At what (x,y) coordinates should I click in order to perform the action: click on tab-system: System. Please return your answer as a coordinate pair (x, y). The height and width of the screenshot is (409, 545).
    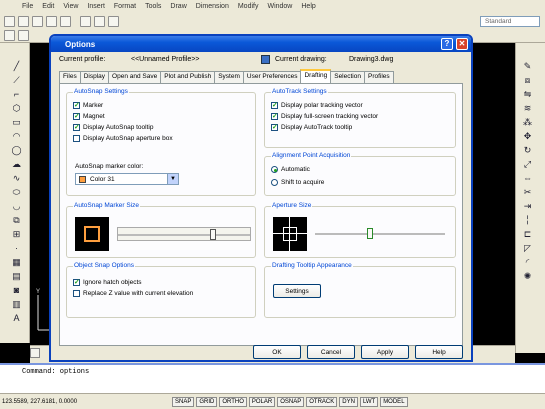
    Looking at the image, I should click on (229, 77).